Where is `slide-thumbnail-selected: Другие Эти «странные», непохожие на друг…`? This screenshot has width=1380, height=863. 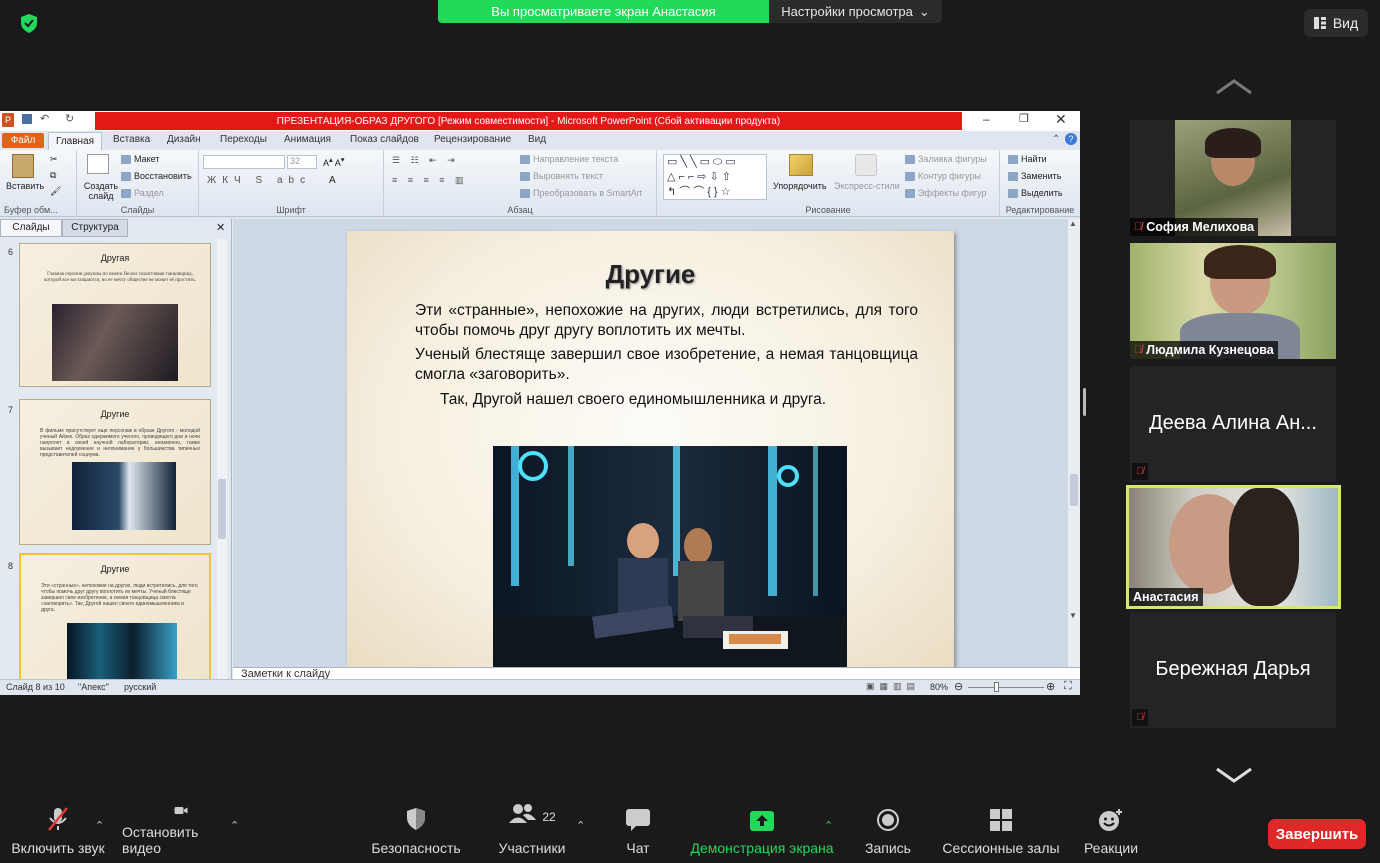
slide-thumbnail-selected: Другие Эти «странные», непохожие на друг… is located at coordinates (115, 618).